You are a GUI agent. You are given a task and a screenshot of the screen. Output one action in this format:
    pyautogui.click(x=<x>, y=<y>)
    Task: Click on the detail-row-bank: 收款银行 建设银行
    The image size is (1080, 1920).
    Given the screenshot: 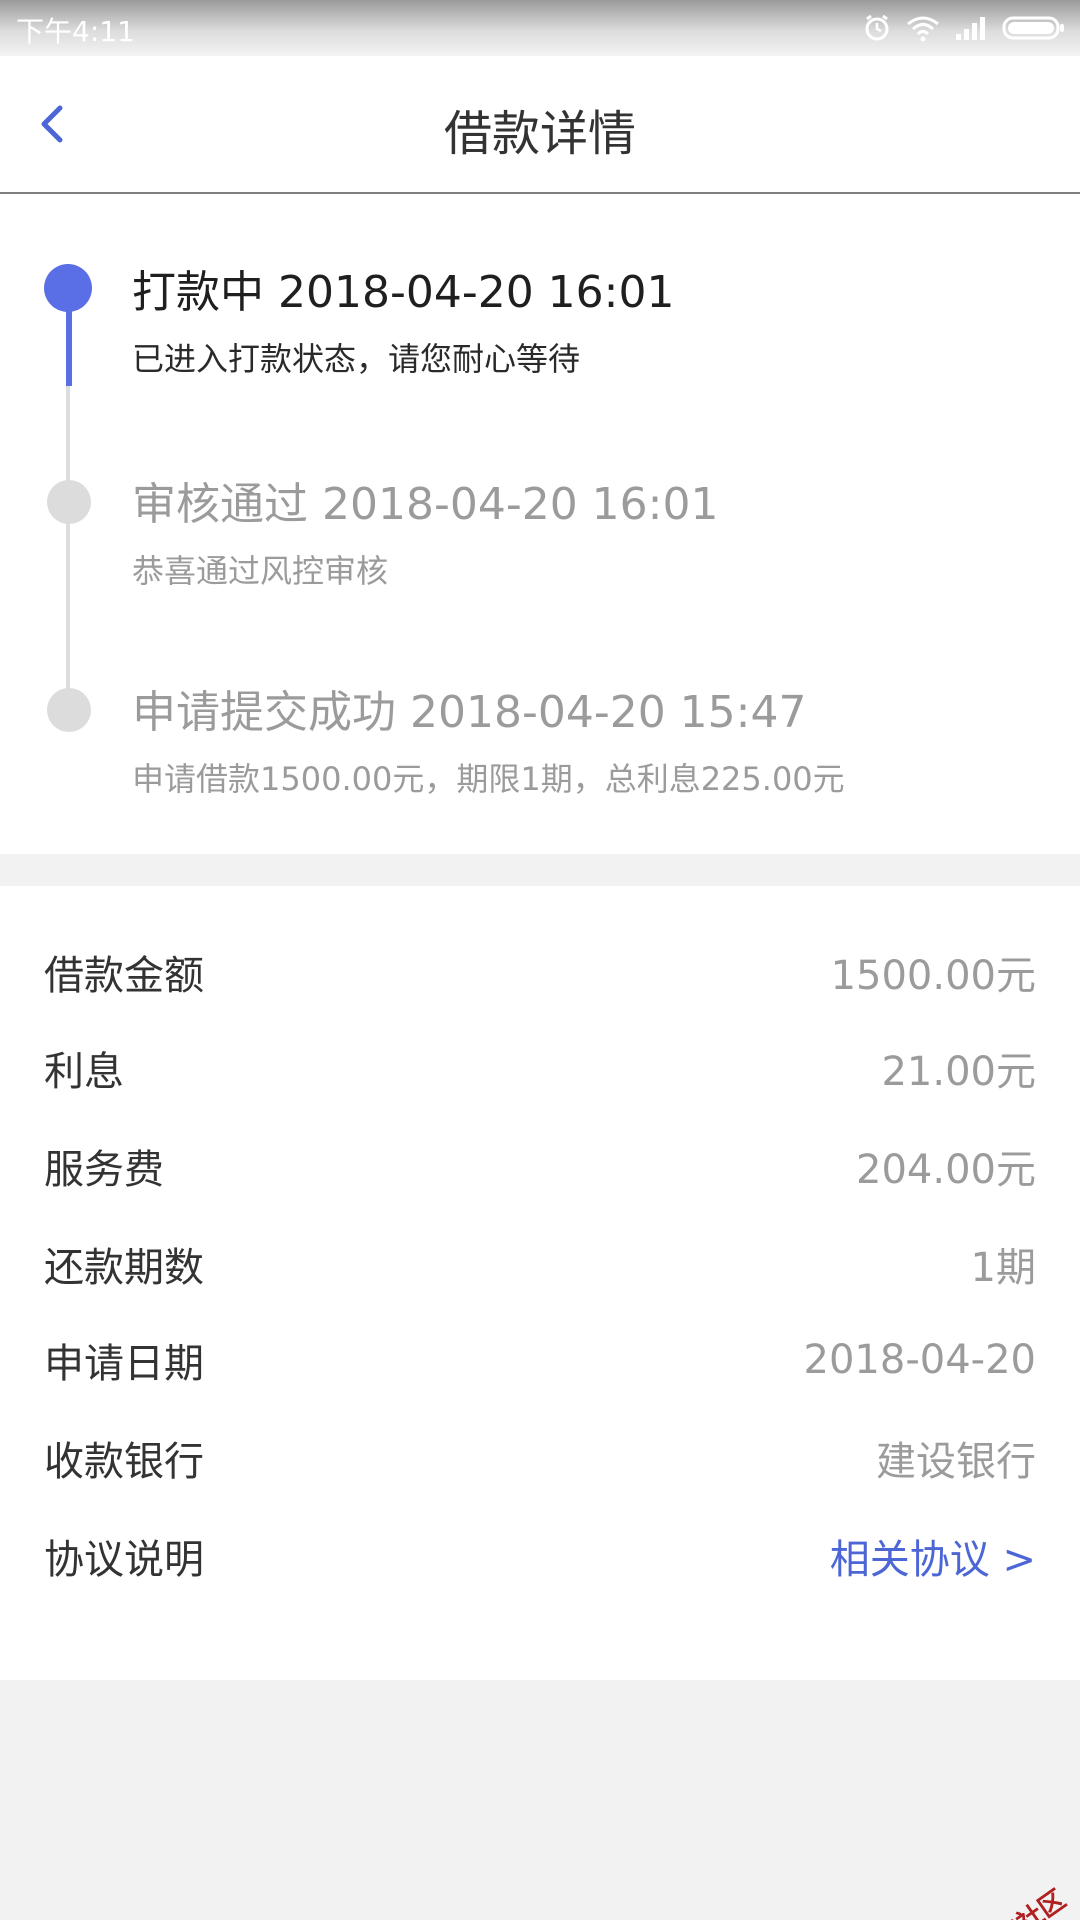 What is the action you would take?
    pyautogui.click(x=540, y=1458)
    